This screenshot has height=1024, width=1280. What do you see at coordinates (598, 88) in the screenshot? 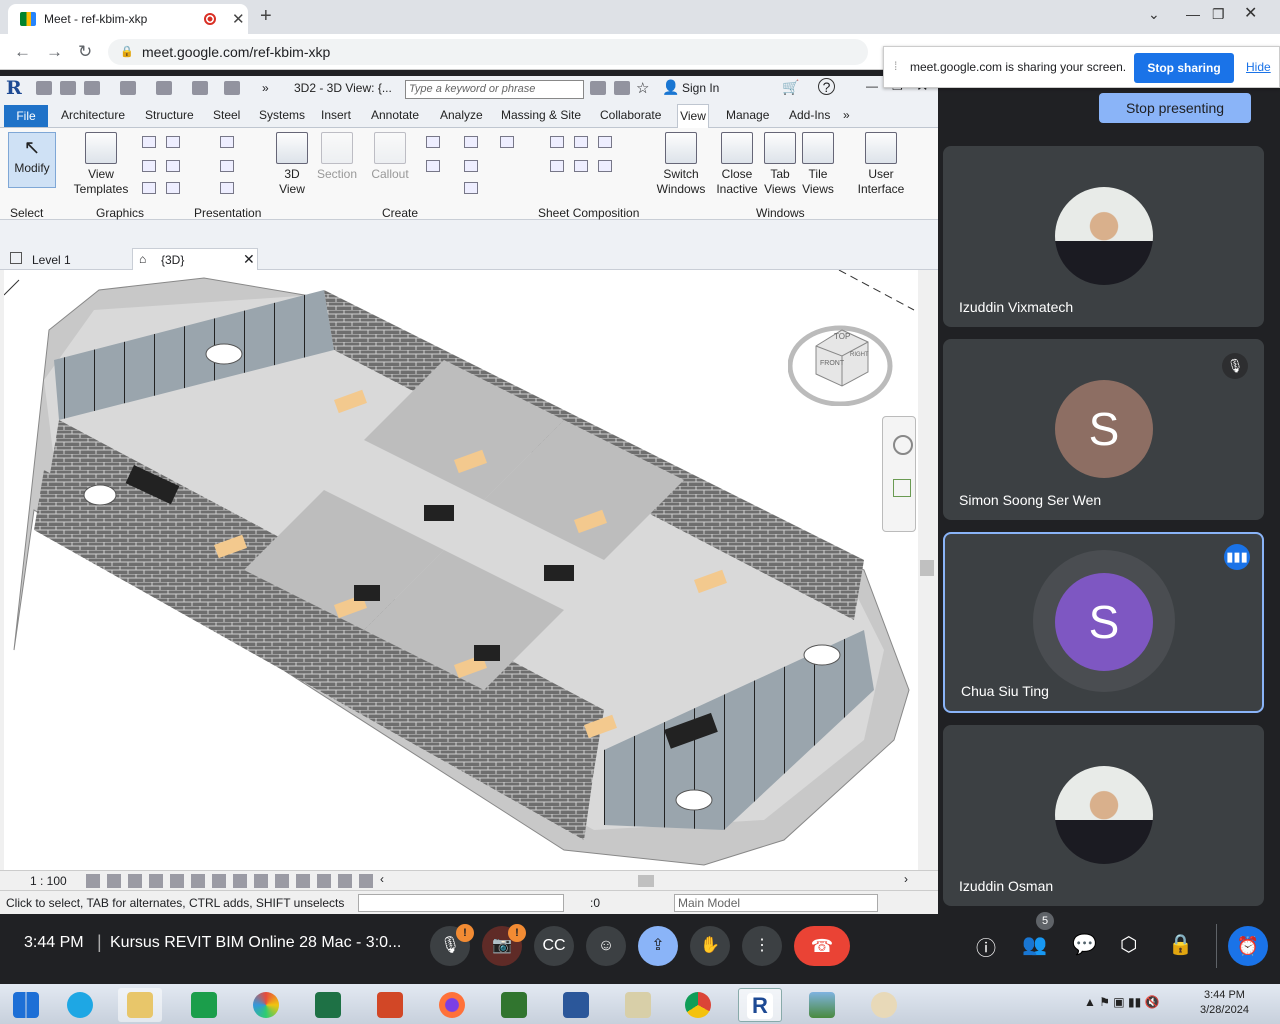
I see `binoculars-icon` at bounding box center [598, 88].